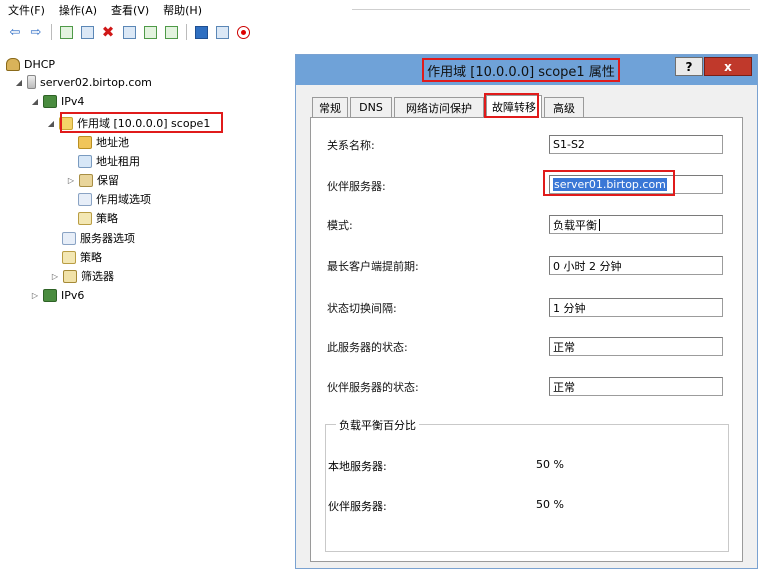  I want to click on menu-bar: 文件(F) 操作(A) 查看(V) 帮助(H), so click(379, 10).